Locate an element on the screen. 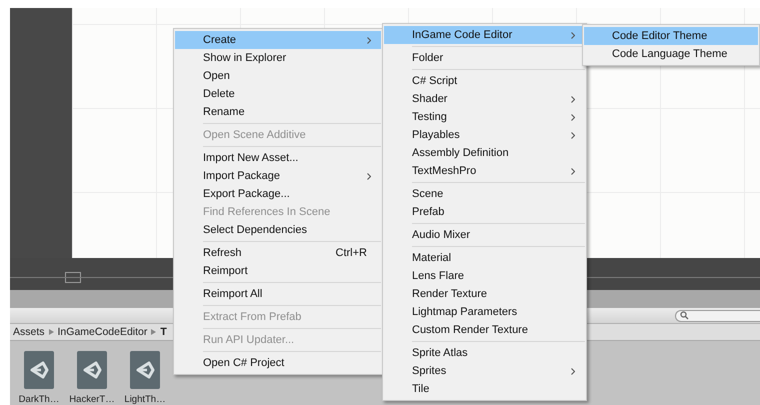  menu-item: Delete is located at coordinates (278, 94).